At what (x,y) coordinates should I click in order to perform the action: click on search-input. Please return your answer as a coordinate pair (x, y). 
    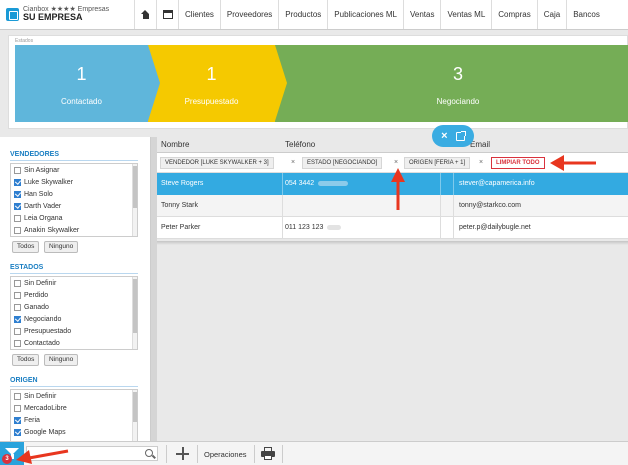
    Looking at the image, I should click on (92, 453).